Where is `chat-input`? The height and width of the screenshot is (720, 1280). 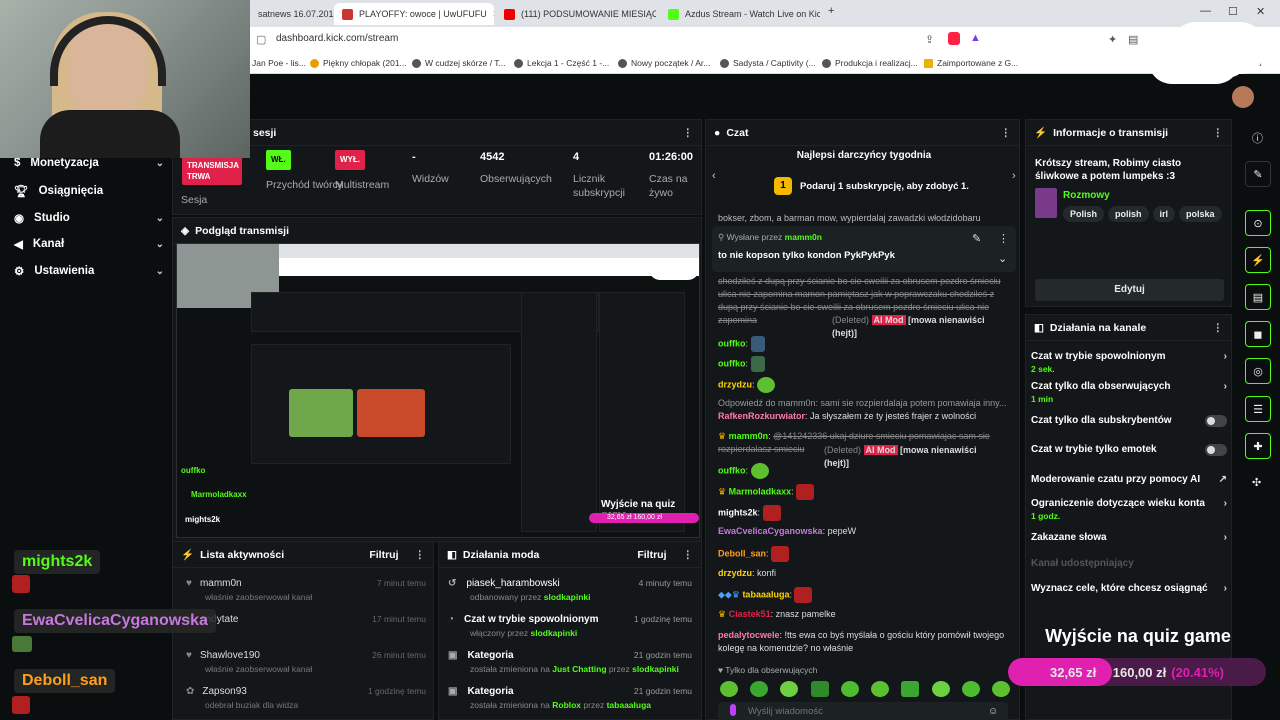
chat-input is located at coordinates (863, 711).